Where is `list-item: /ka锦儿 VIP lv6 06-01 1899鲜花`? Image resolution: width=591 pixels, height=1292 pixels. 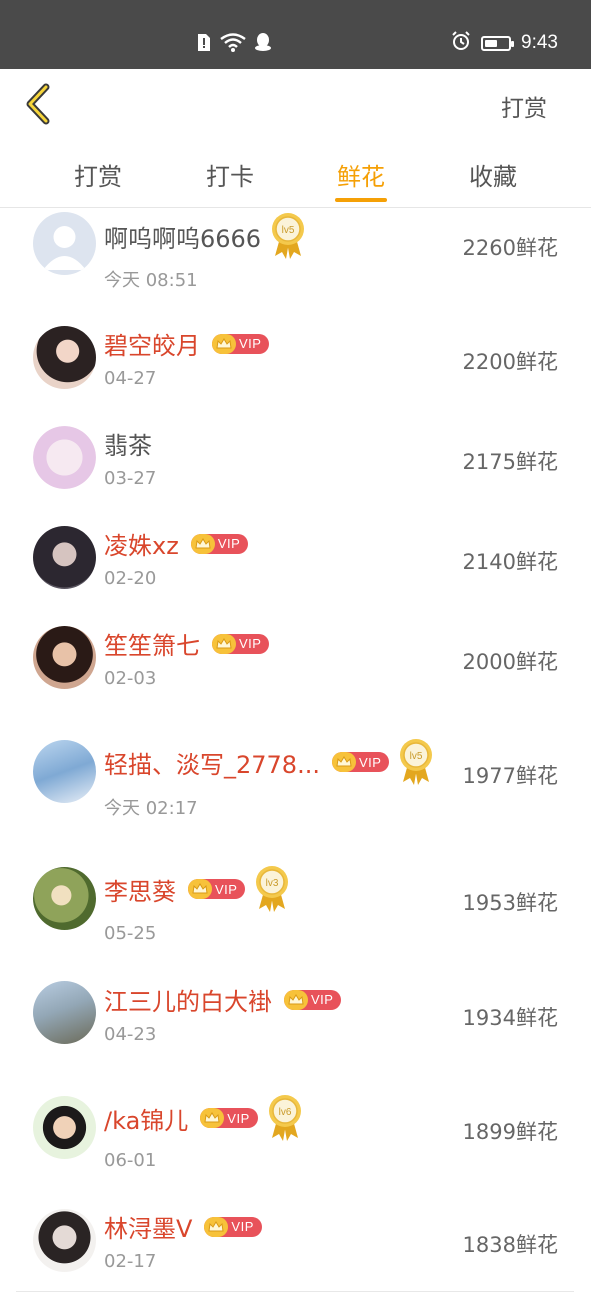
list-item: /ka锦儿 VIP lv6 06-01 1899鲜花 is located at coordinates (295, 1128).